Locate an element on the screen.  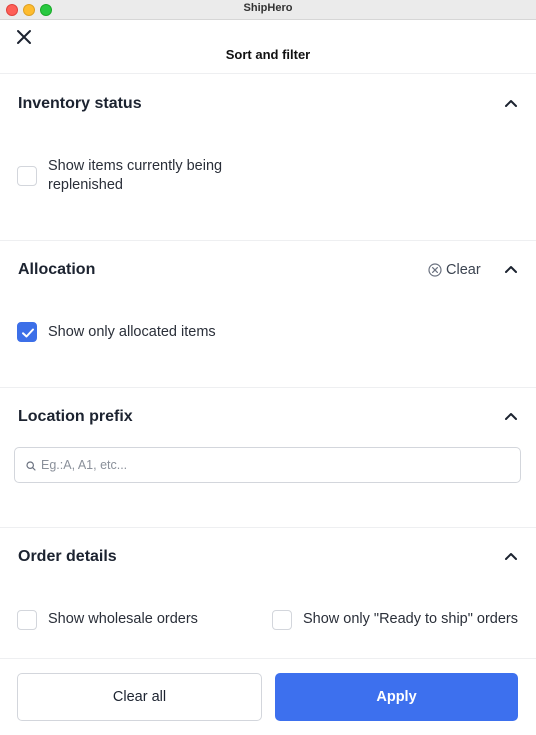
checkmark-icon is located at coordinates (28, 333).